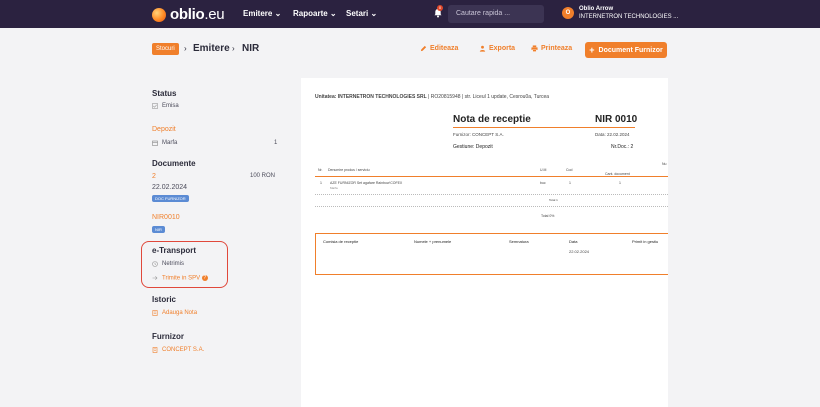 This screenshot has height=407, width=820. I want to click on logo-icon, so click(159, 14).